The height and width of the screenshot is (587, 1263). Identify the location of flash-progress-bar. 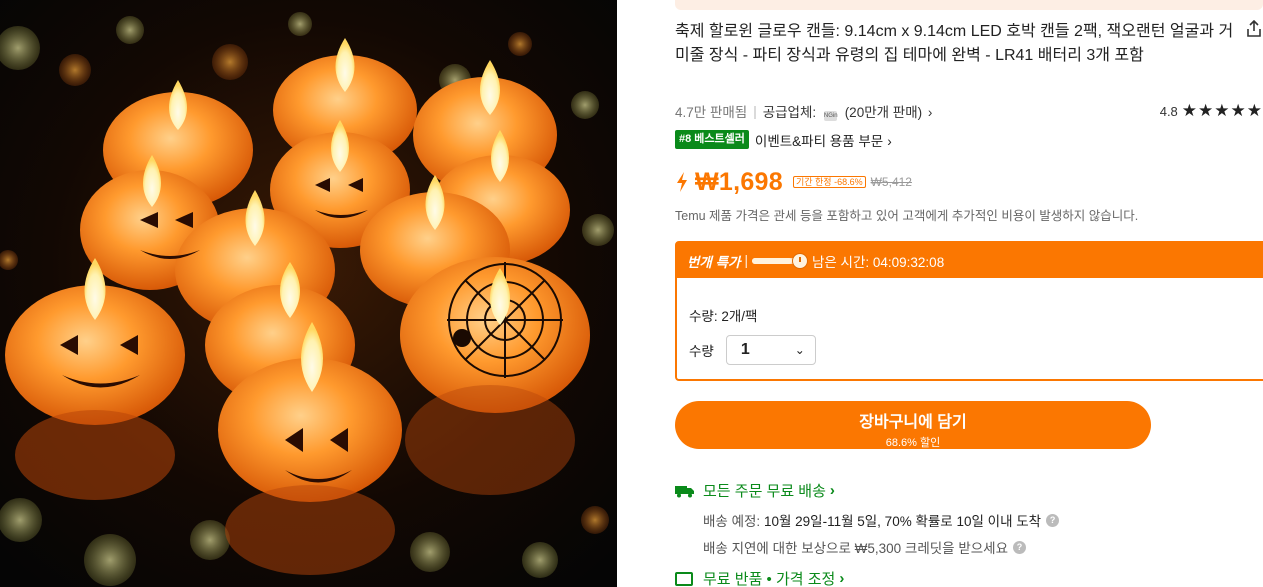
(779, 260).